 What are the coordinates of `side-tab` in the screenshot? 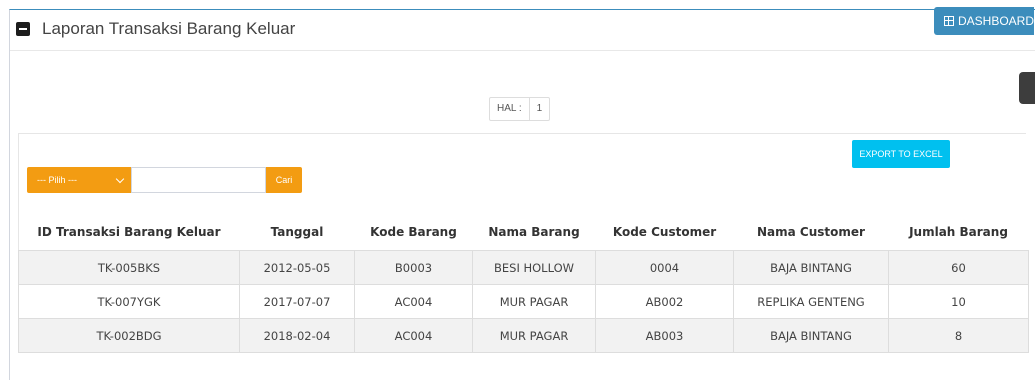 It's located at (1027, 88).